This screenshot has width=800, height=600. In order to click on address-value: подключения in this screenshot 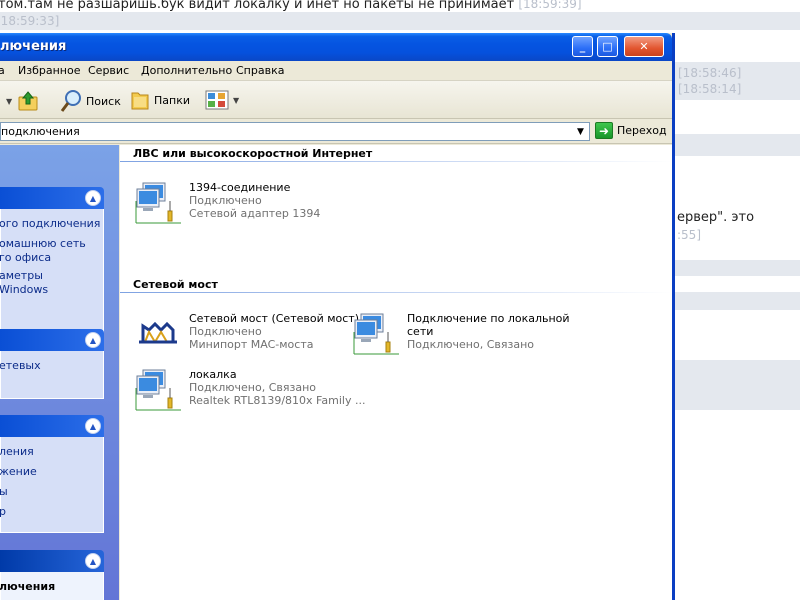, I will do `click(40, 131)`.